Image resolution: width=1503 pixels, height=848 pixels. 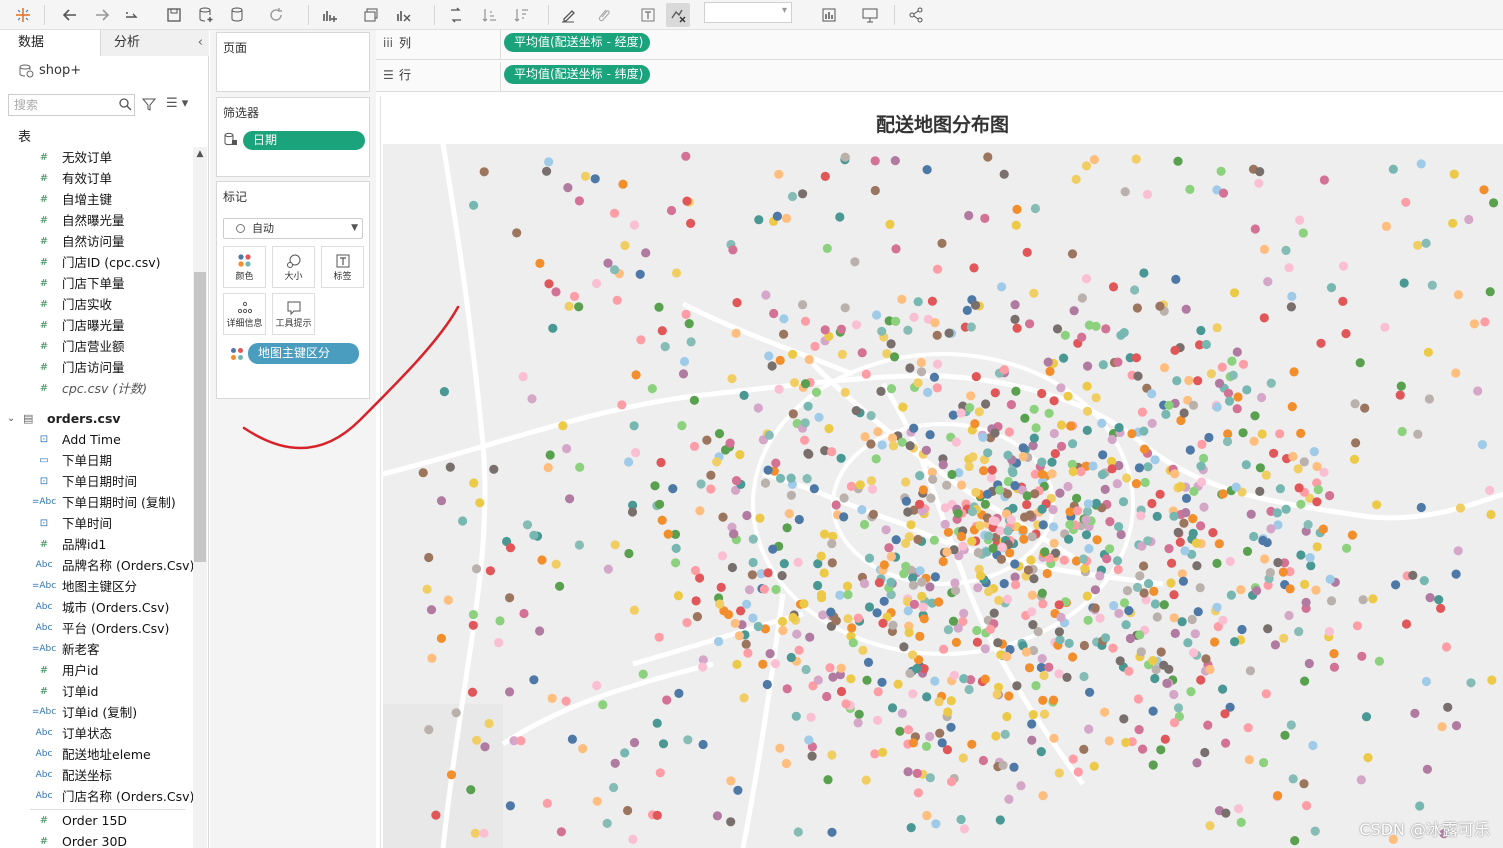 I want to click on save-icon, so click(x=174, y=15).